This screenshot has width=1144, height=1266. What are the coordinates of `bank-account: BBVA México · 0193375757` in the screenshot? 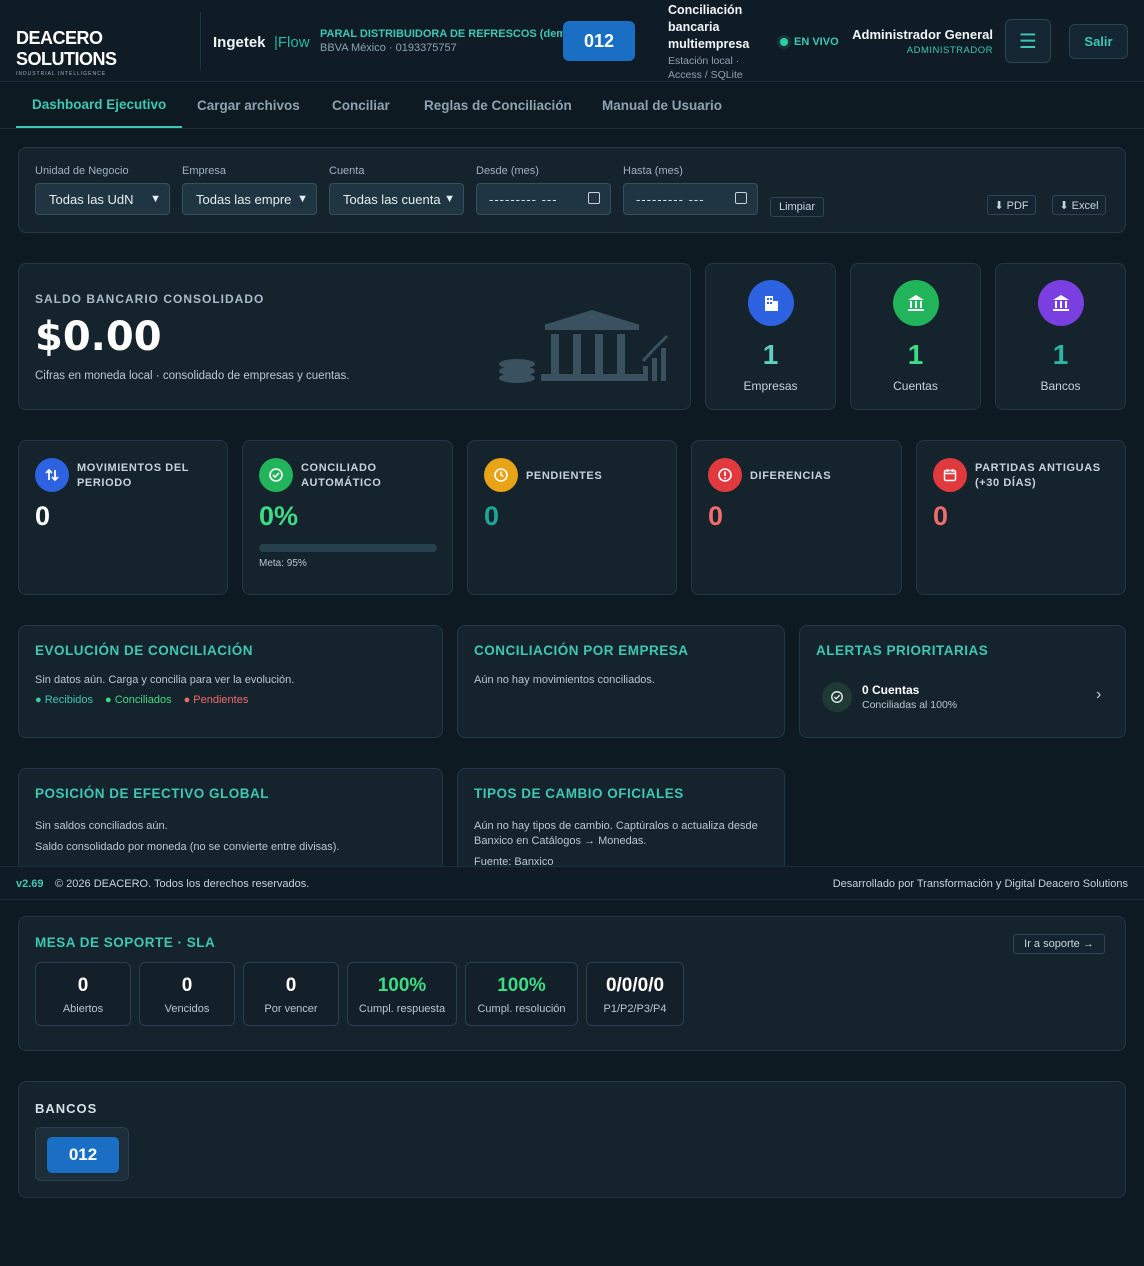 It's located at (388, 48).